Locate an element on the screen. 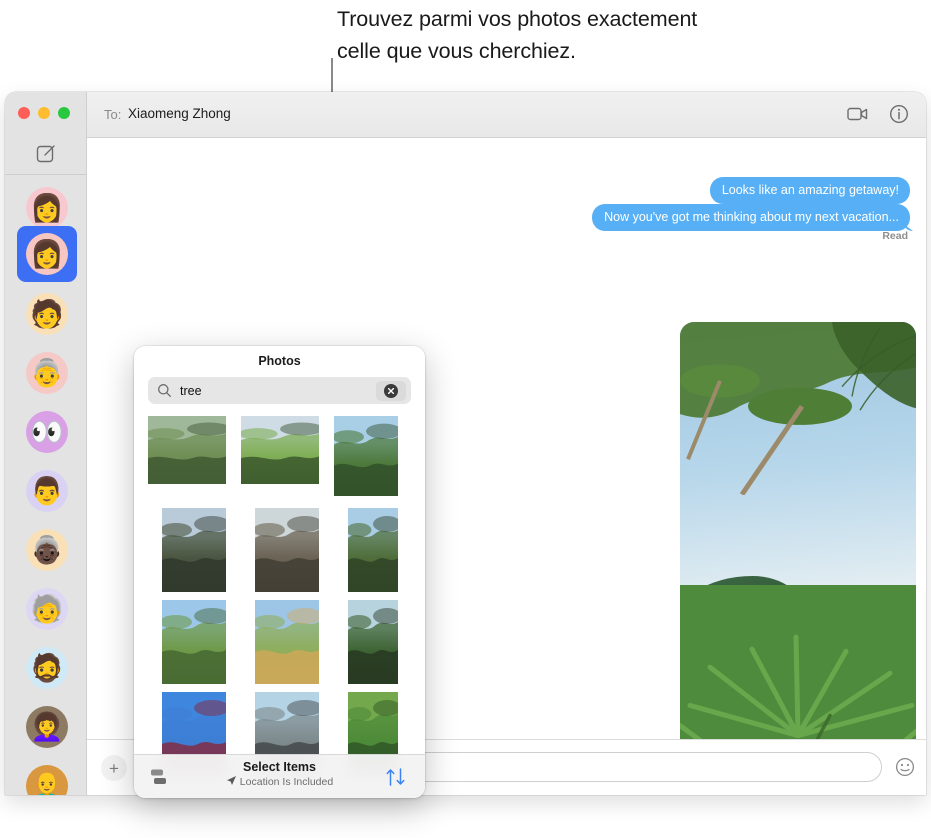 This screenshot has width=931, height=838. avatar: 👵 is located at coordinates (47, 373).